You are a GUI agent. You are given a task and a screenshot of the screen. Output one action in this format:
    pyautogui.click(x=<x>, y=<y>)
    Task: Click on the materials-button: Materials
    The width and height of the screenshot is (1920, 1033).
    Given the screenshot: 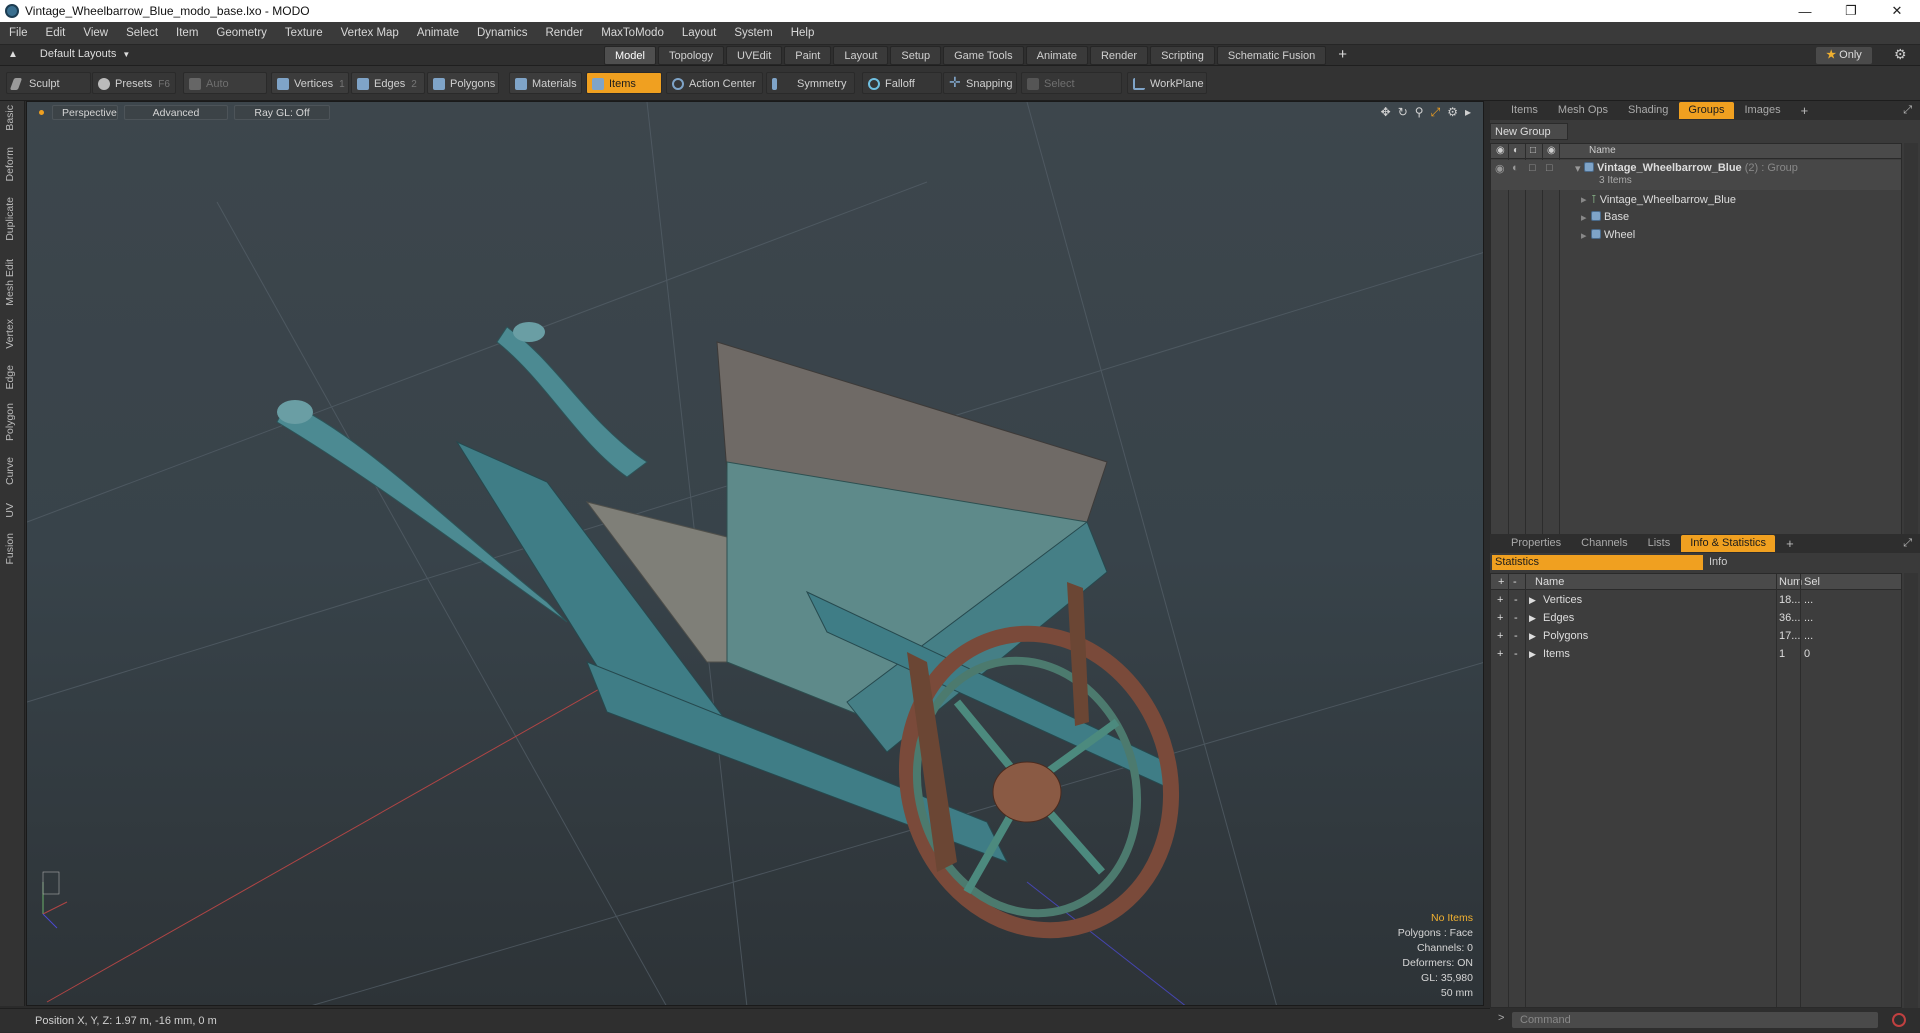 What is the action you would take?
    pyautogui.click(x=545, y=83)
    